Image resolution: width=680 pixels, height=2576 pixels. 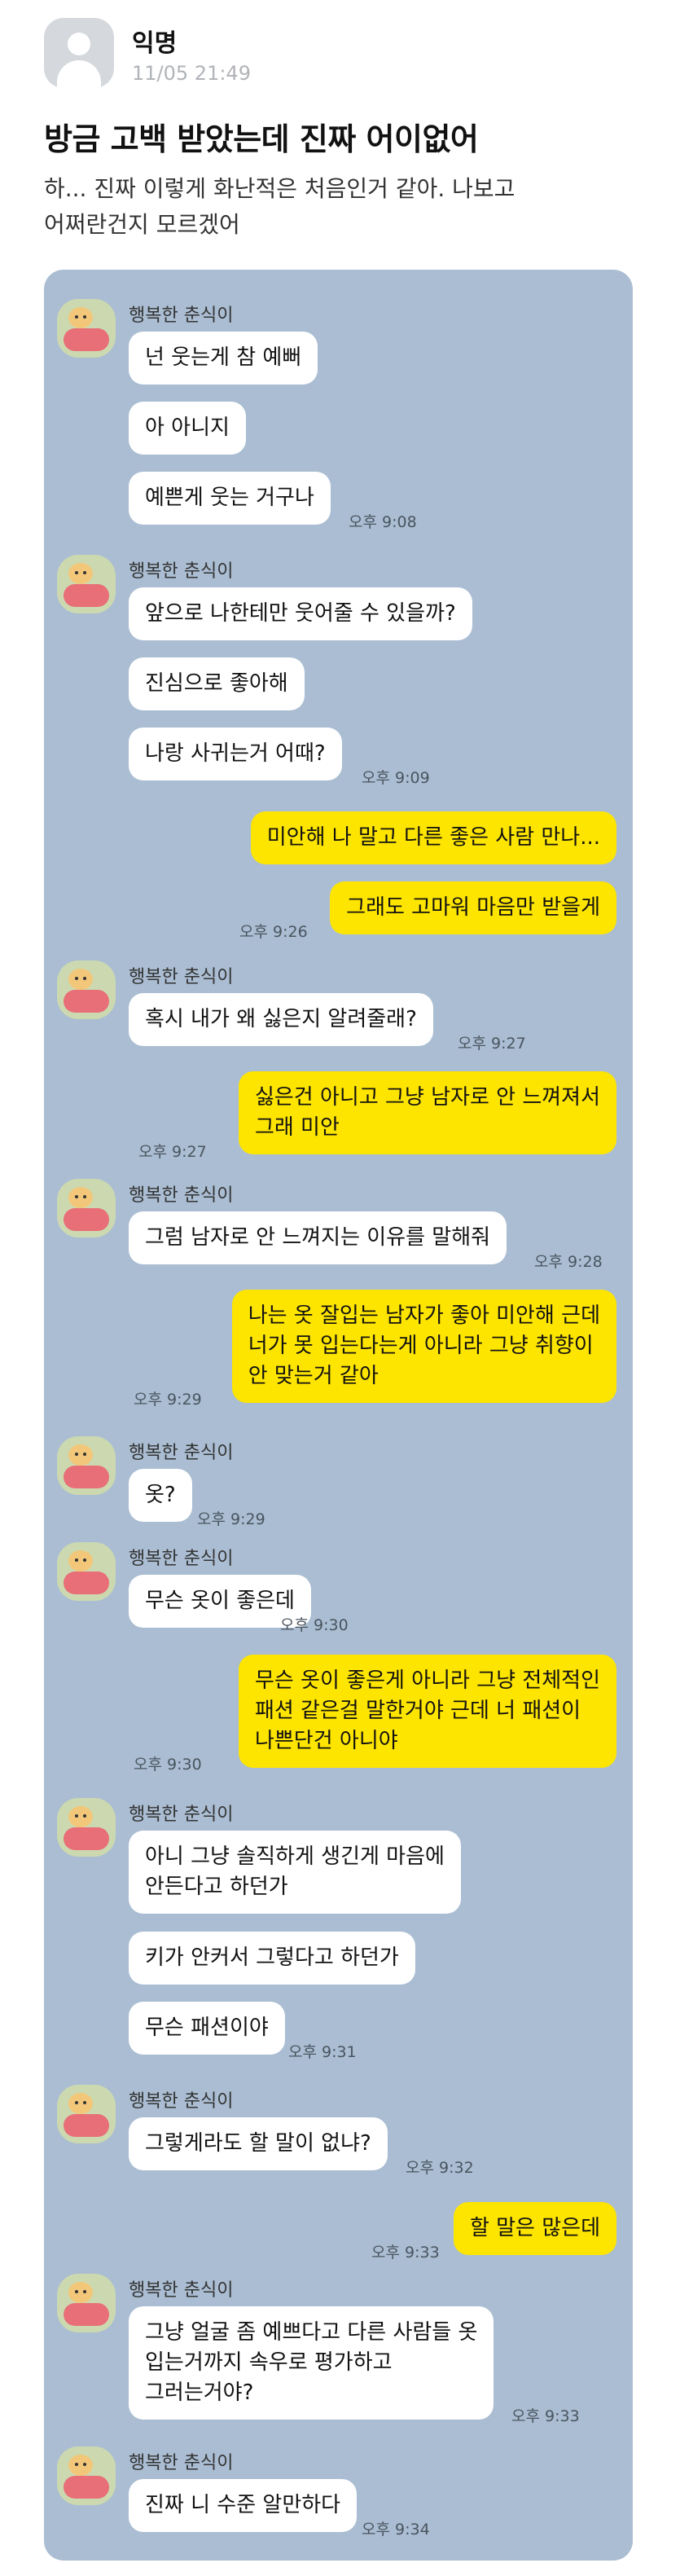 I want to click on message-bubble-incoming: 아 아니지, so click(x=187, y=428).